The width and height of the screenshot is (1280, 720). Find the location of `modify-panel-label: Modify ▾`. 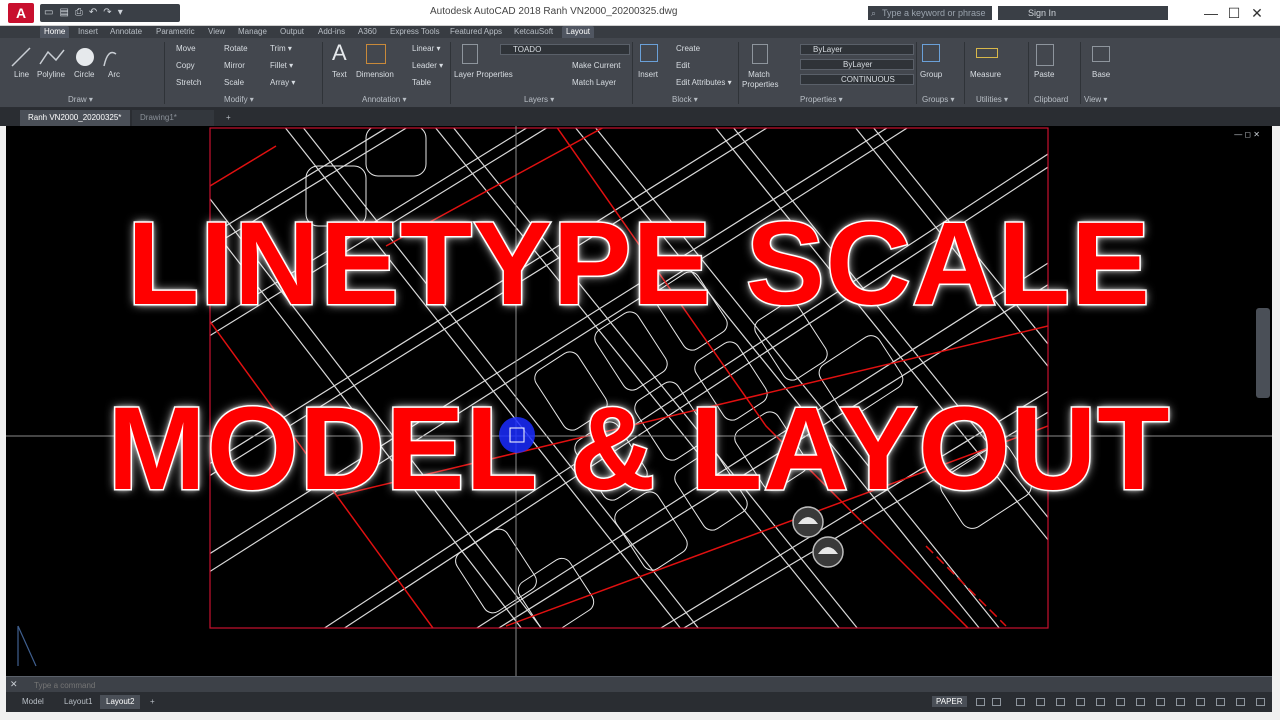

modify-panel-label: Modify ▾ is located at coordinates (239, 99).